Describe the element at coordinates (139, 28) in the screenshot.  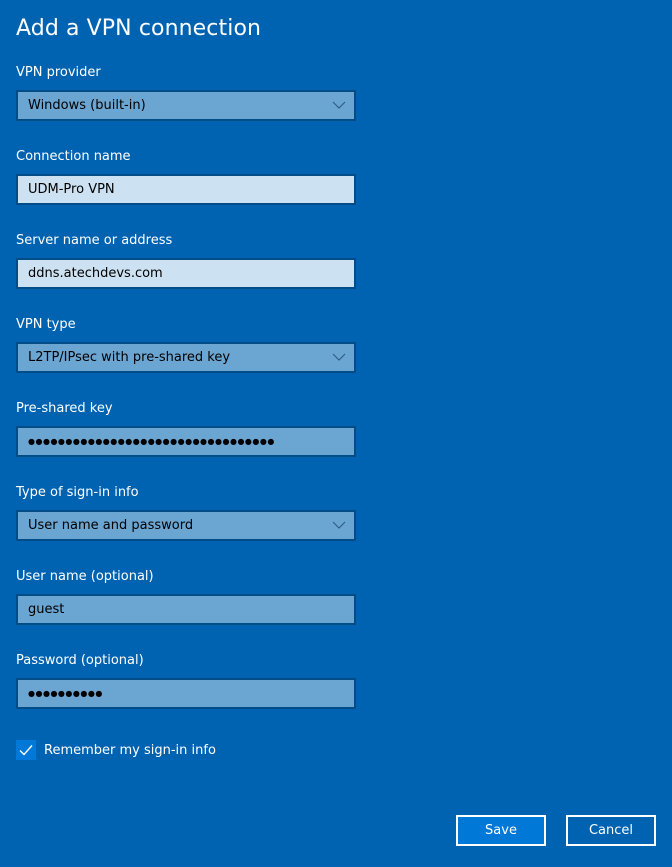
I see `page-title: Add a VPN connection` at that location.